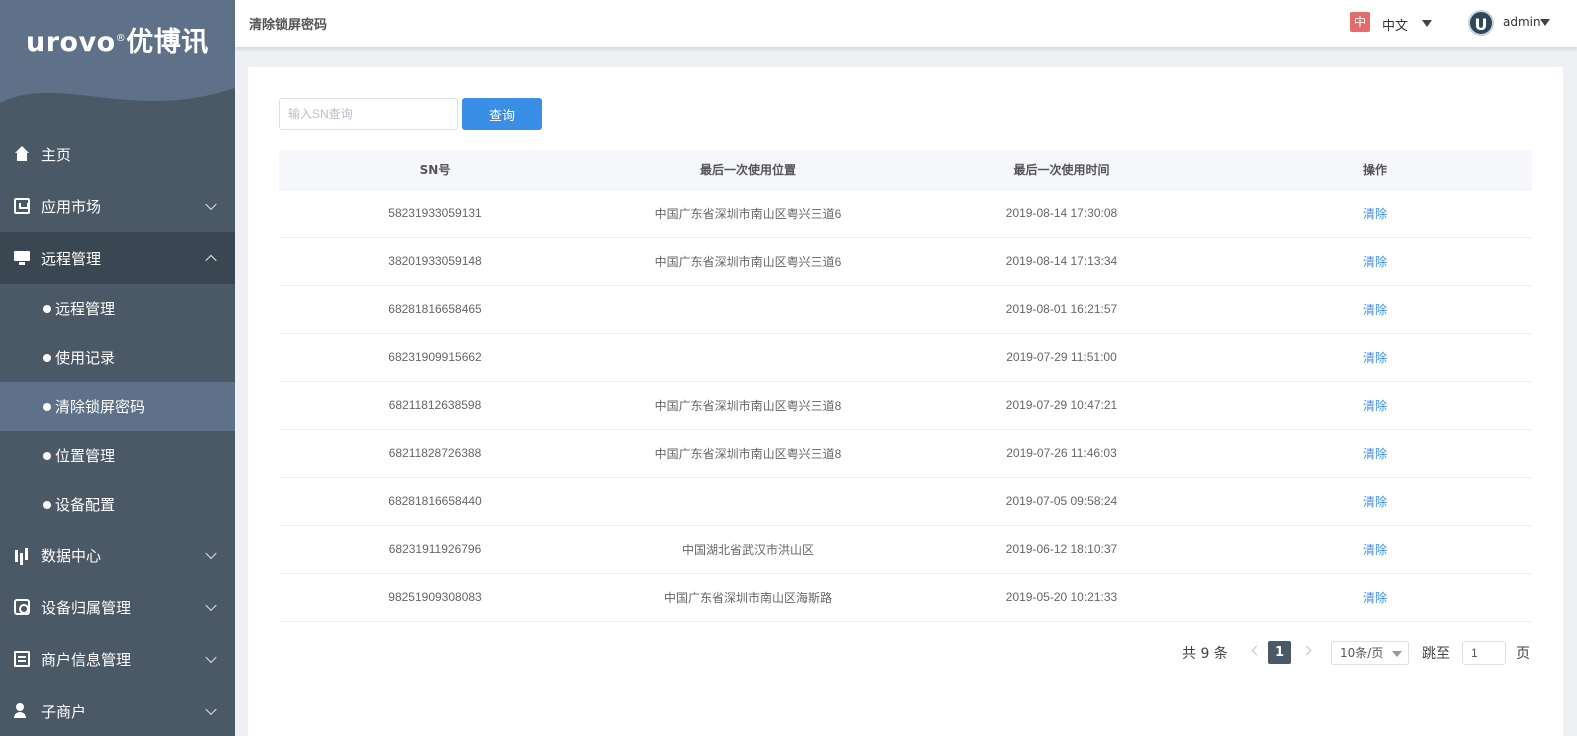 This screenshot has width=1577, height=736. I want to click on sidebar-subitem-label: 清除锁屏密码, so click(100, 407).